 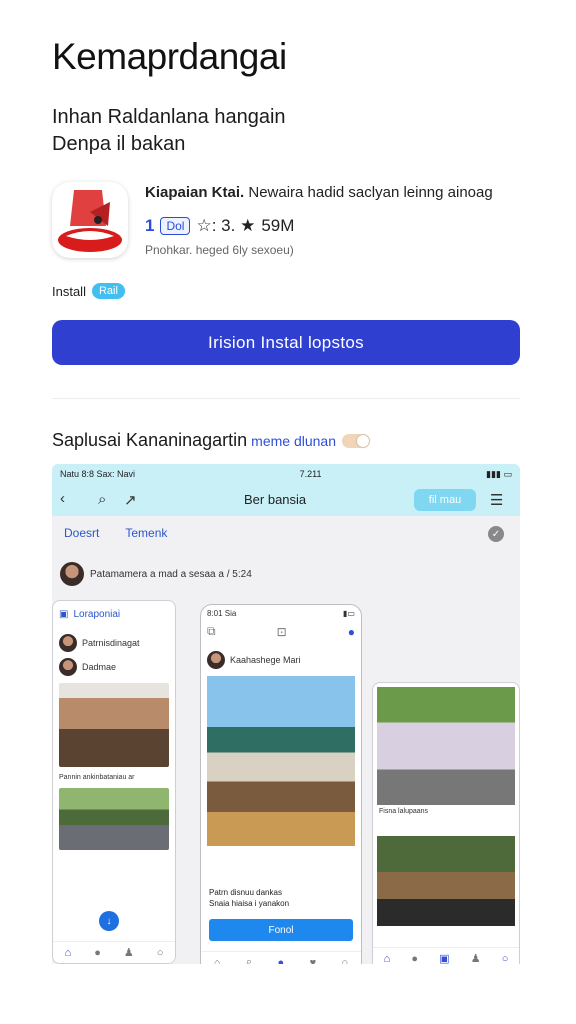 I want to click on p1-caption: Pannin ankinbataniau ar, so click(x=97, y=777).